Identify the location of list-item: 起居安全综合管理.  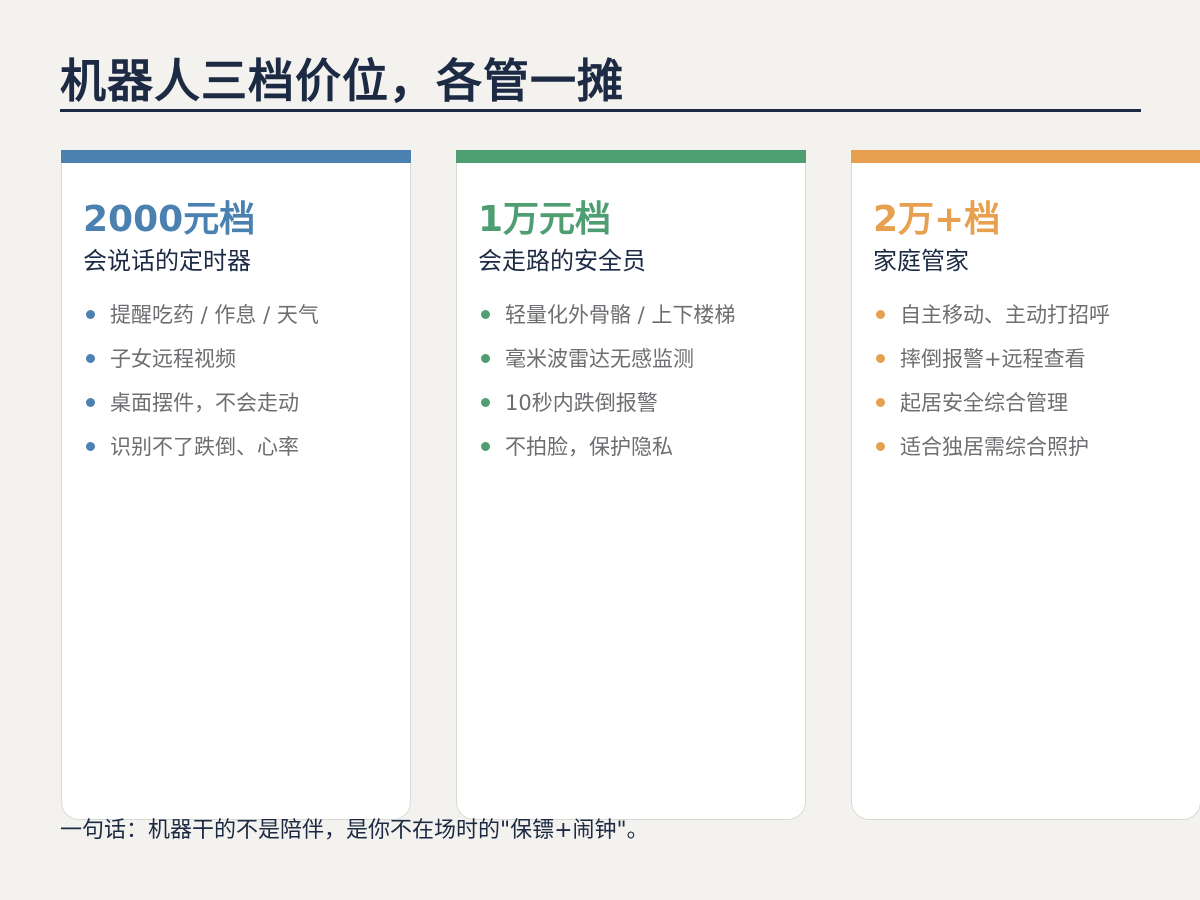
(993, 411).